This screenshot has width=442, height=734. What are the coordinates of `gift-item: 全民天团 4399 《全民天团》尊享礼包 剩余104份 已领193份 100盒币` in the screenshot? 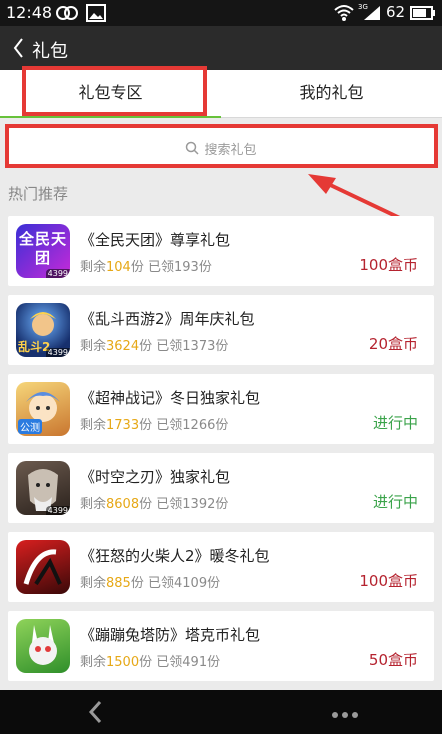 It's located at (221, 251).